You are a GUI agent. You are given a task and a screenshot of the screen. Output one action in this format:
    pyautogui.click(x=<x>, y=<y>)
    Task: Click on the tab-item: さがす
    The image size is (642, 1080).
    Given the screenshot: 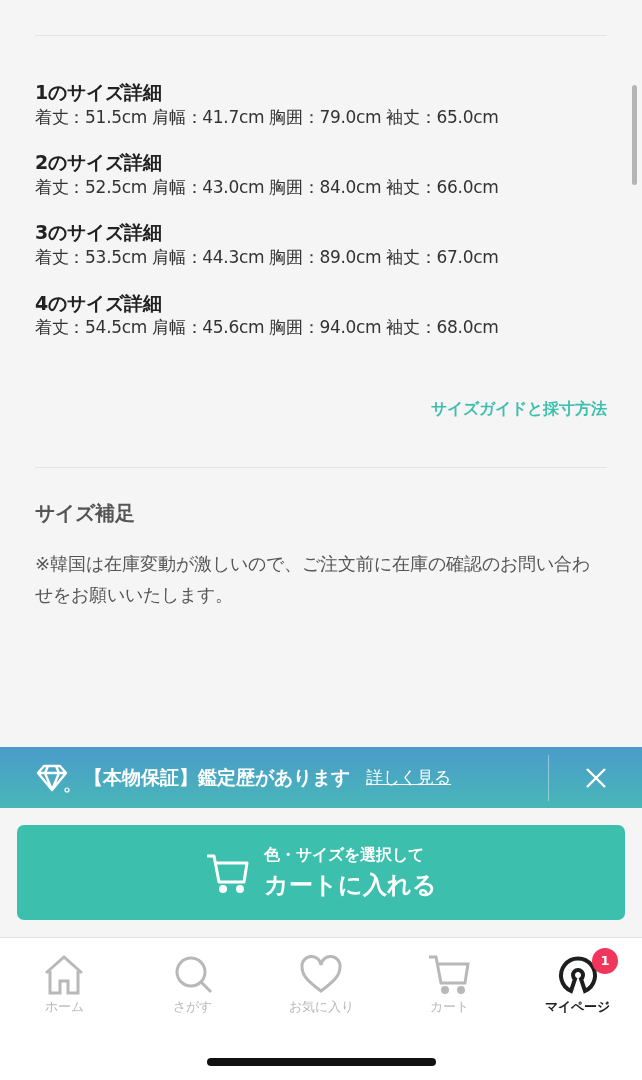 What is the action you would take?
    pyautogui.click(x=192, y=987)
    